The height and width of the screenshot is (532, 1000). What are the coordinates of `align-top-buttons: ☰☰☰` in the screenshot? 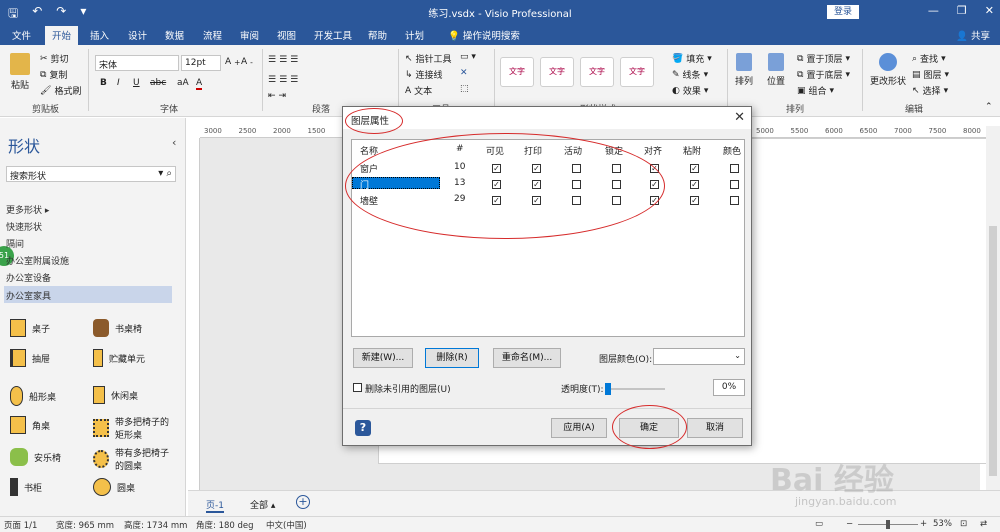 It's located at (284, 60).